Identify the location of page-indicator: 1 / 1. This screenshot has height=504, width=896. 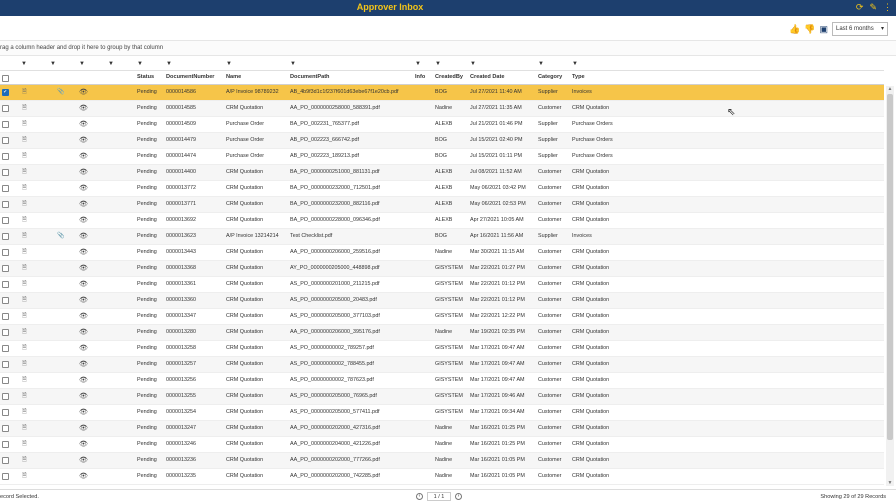
(439, 496).